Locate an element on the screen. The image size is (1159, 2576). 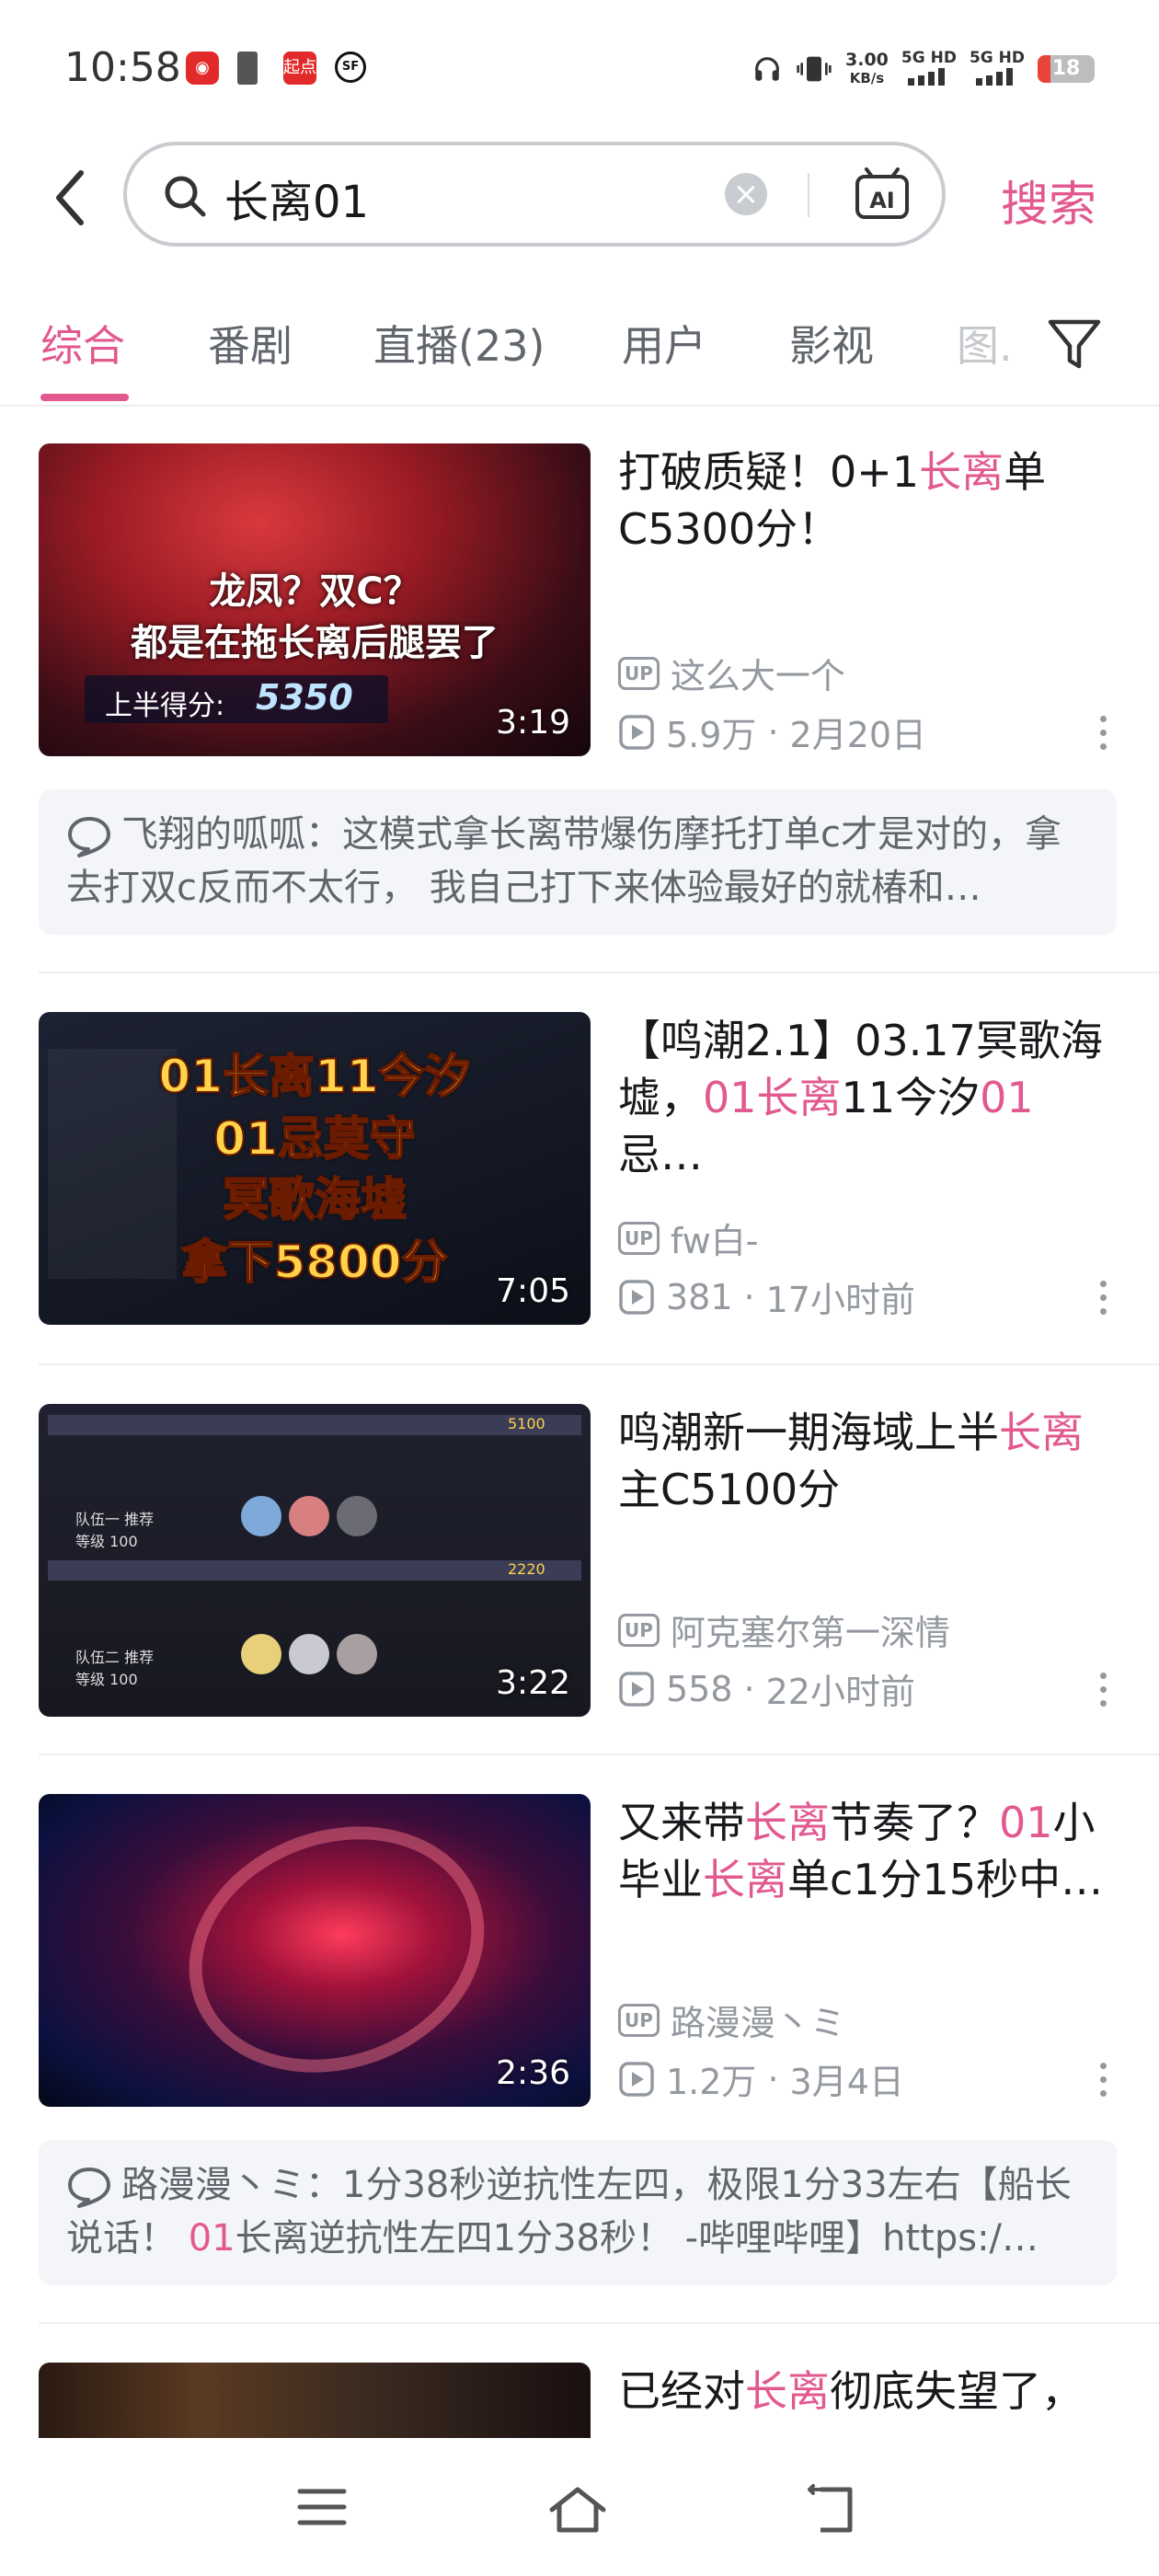
search-icon is located at coordinates (185, 196).